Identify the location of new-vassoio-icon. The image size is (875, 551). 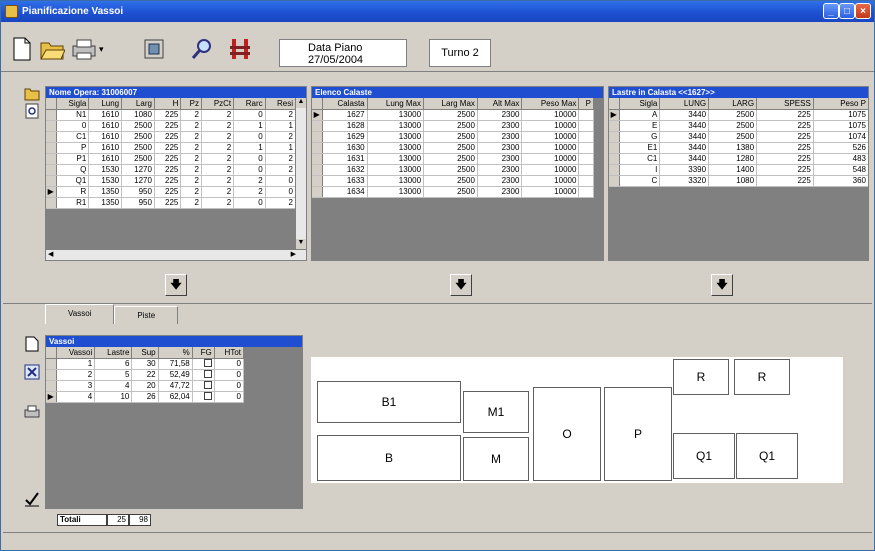
(32, 344).